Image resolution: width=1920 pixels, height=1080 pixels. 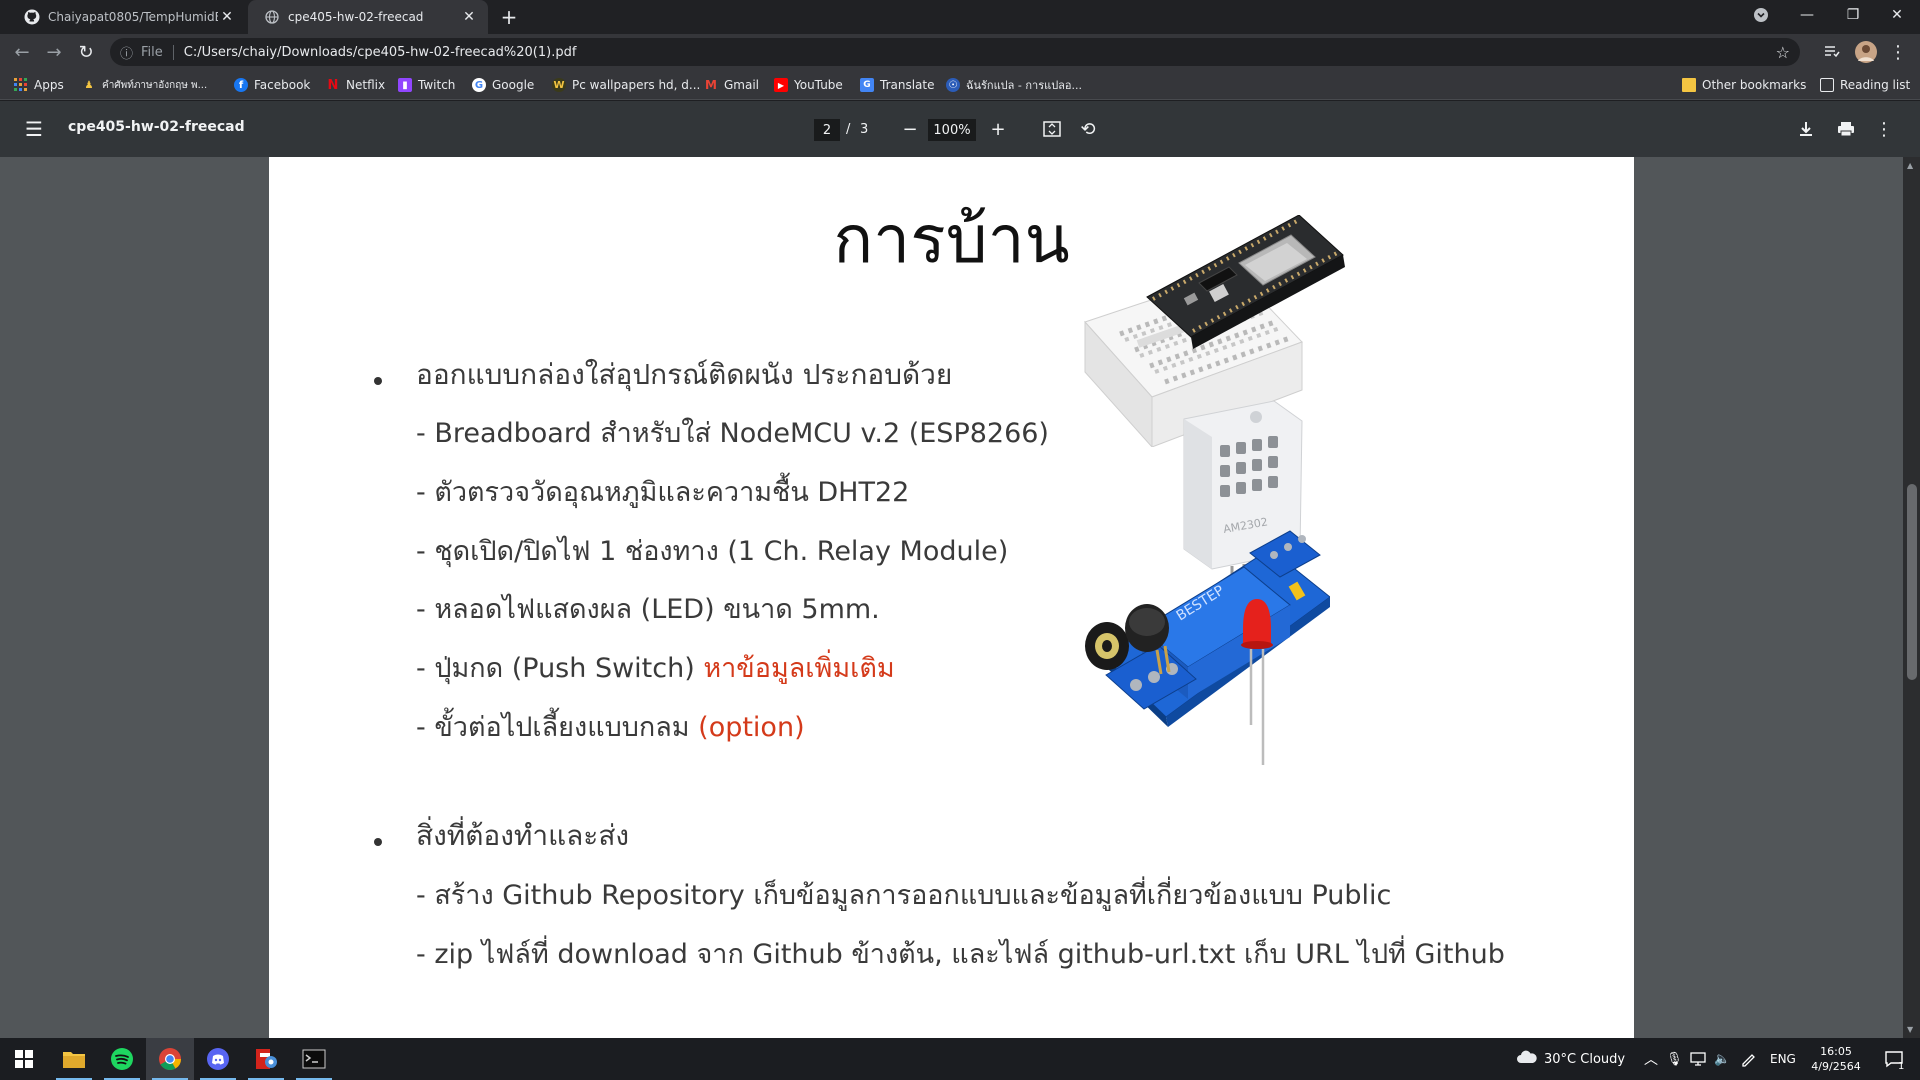 What do you see at coordinates (34, 129) in the screenshot?
I see `hamburger-menu-icon: ☰` at bounding box center [34, 129].